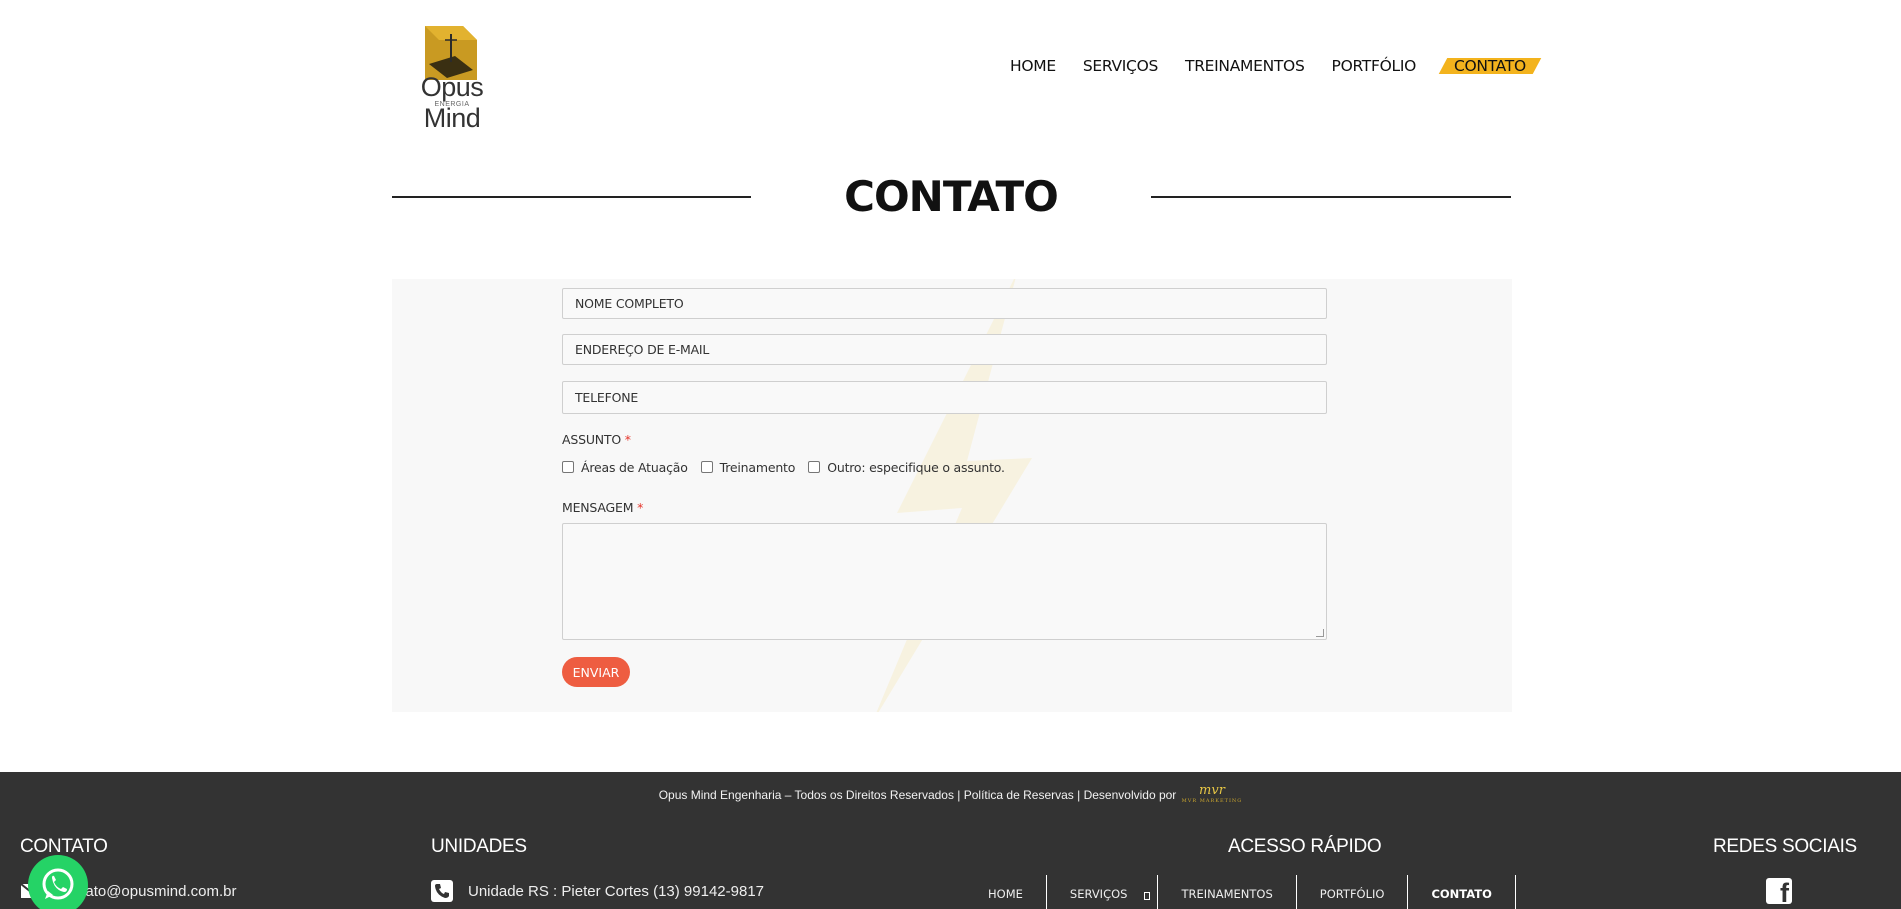 The width and height of the screenshot is (1901, 909). I want to click on facebook-icon: f, so click(1779, 892).